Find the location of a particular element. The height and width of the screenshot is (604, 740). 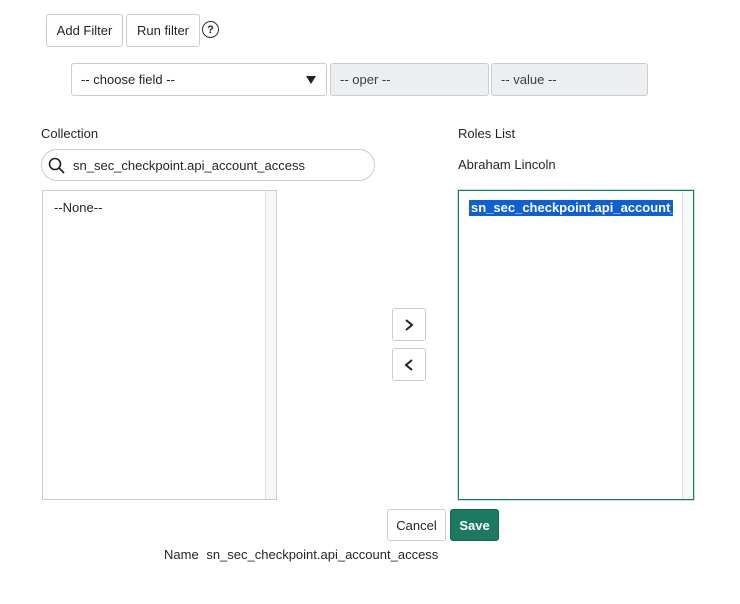

remove-from-roles-button is located at coordinates (409, 364).